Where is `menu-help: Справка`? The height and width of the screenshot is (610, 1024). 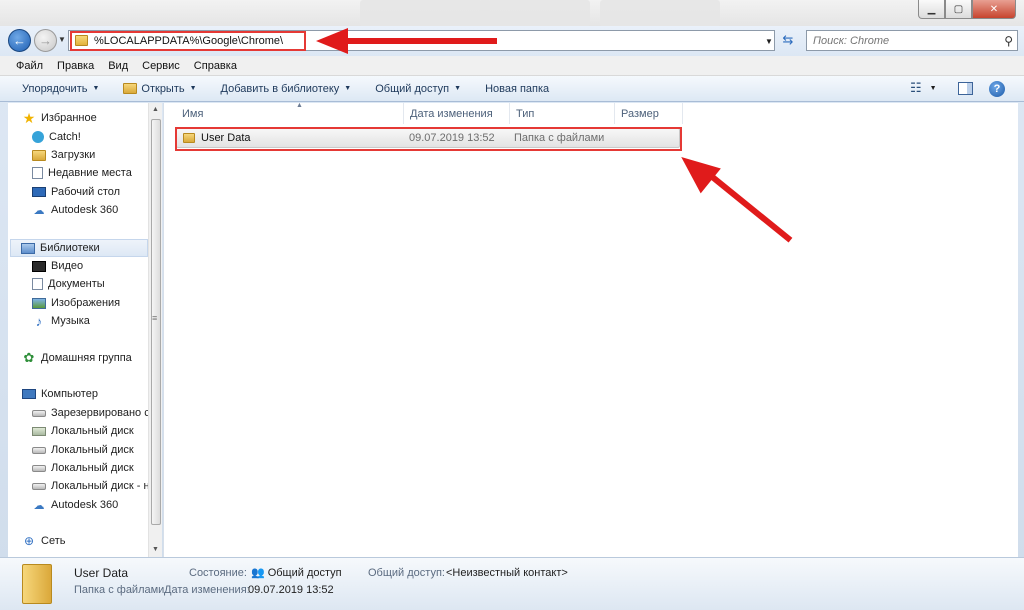
menu-help: Справка is located at coordinates (215, 66).